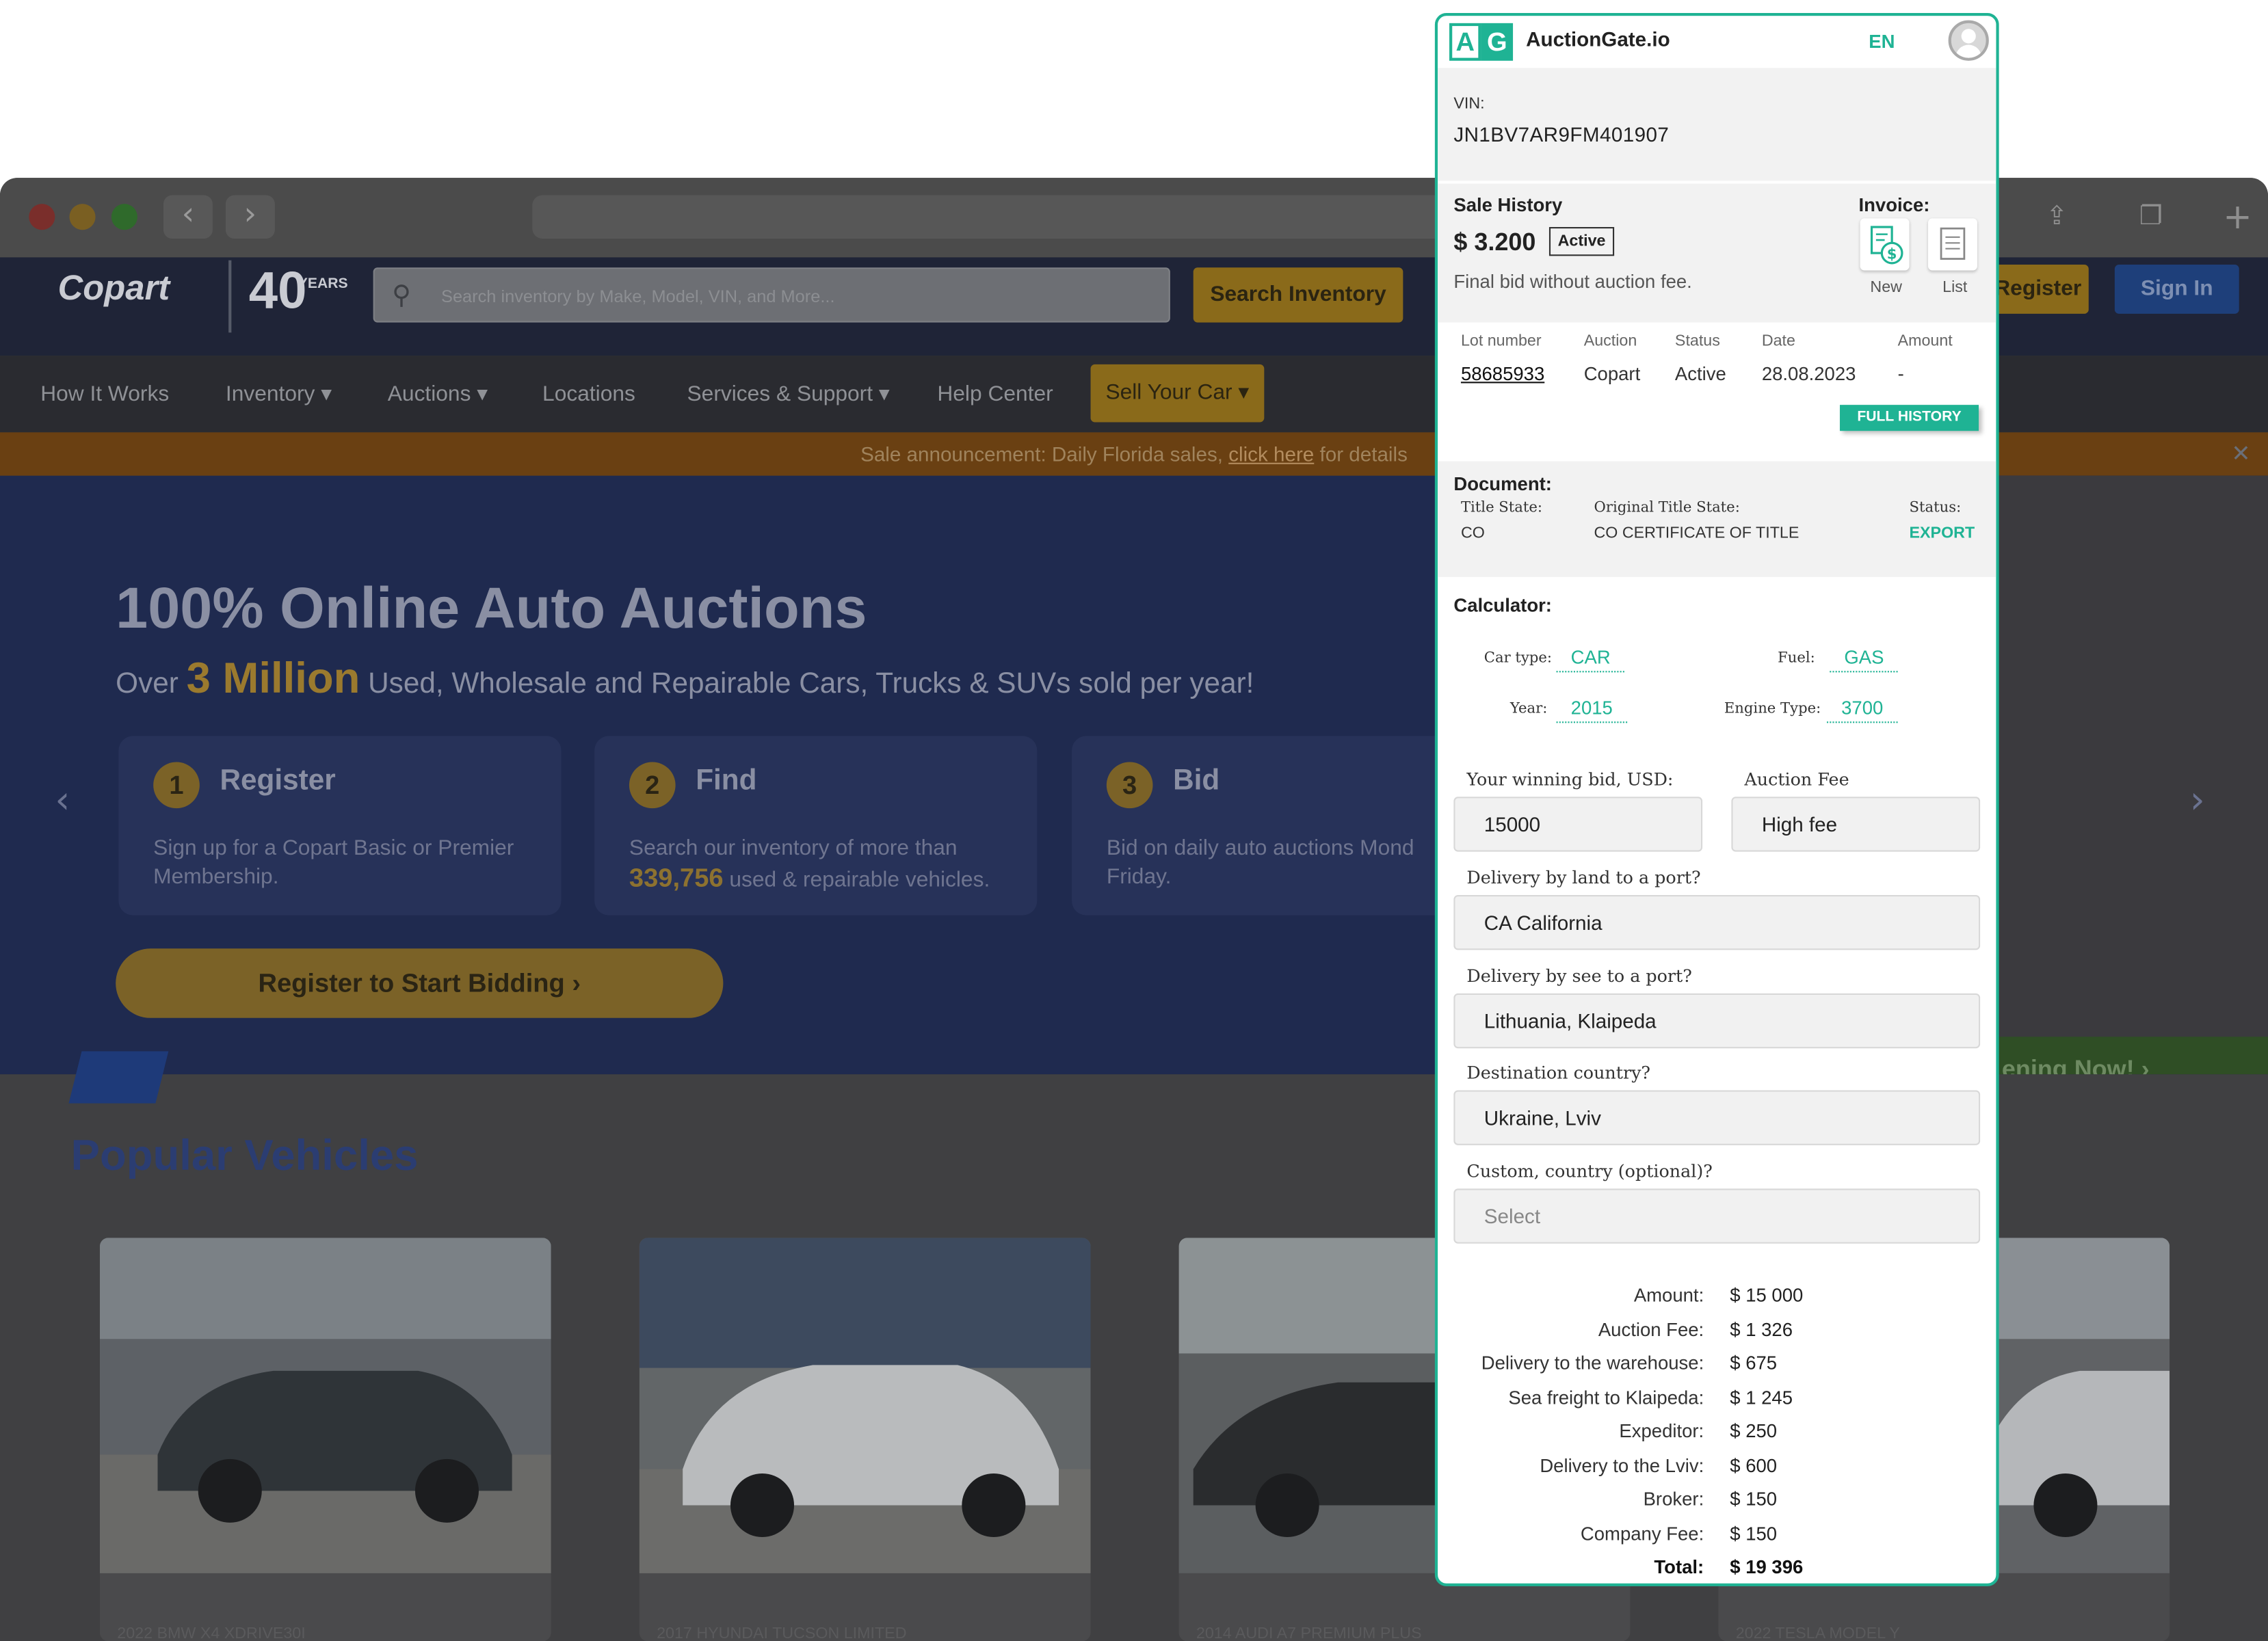 The height and width of the screenshot is (1641, 2268). Describe the element at coordinates (420, 983) in the screenshot. I see `register-to-bid-button: Register to Start Bidding ›` at that location.